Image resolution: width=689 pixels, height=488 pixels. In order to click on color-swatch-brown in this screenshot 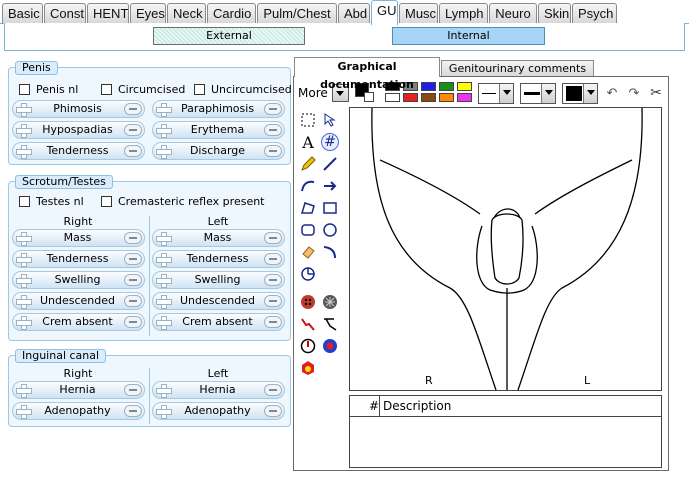, I will do `click(428, 97)`.